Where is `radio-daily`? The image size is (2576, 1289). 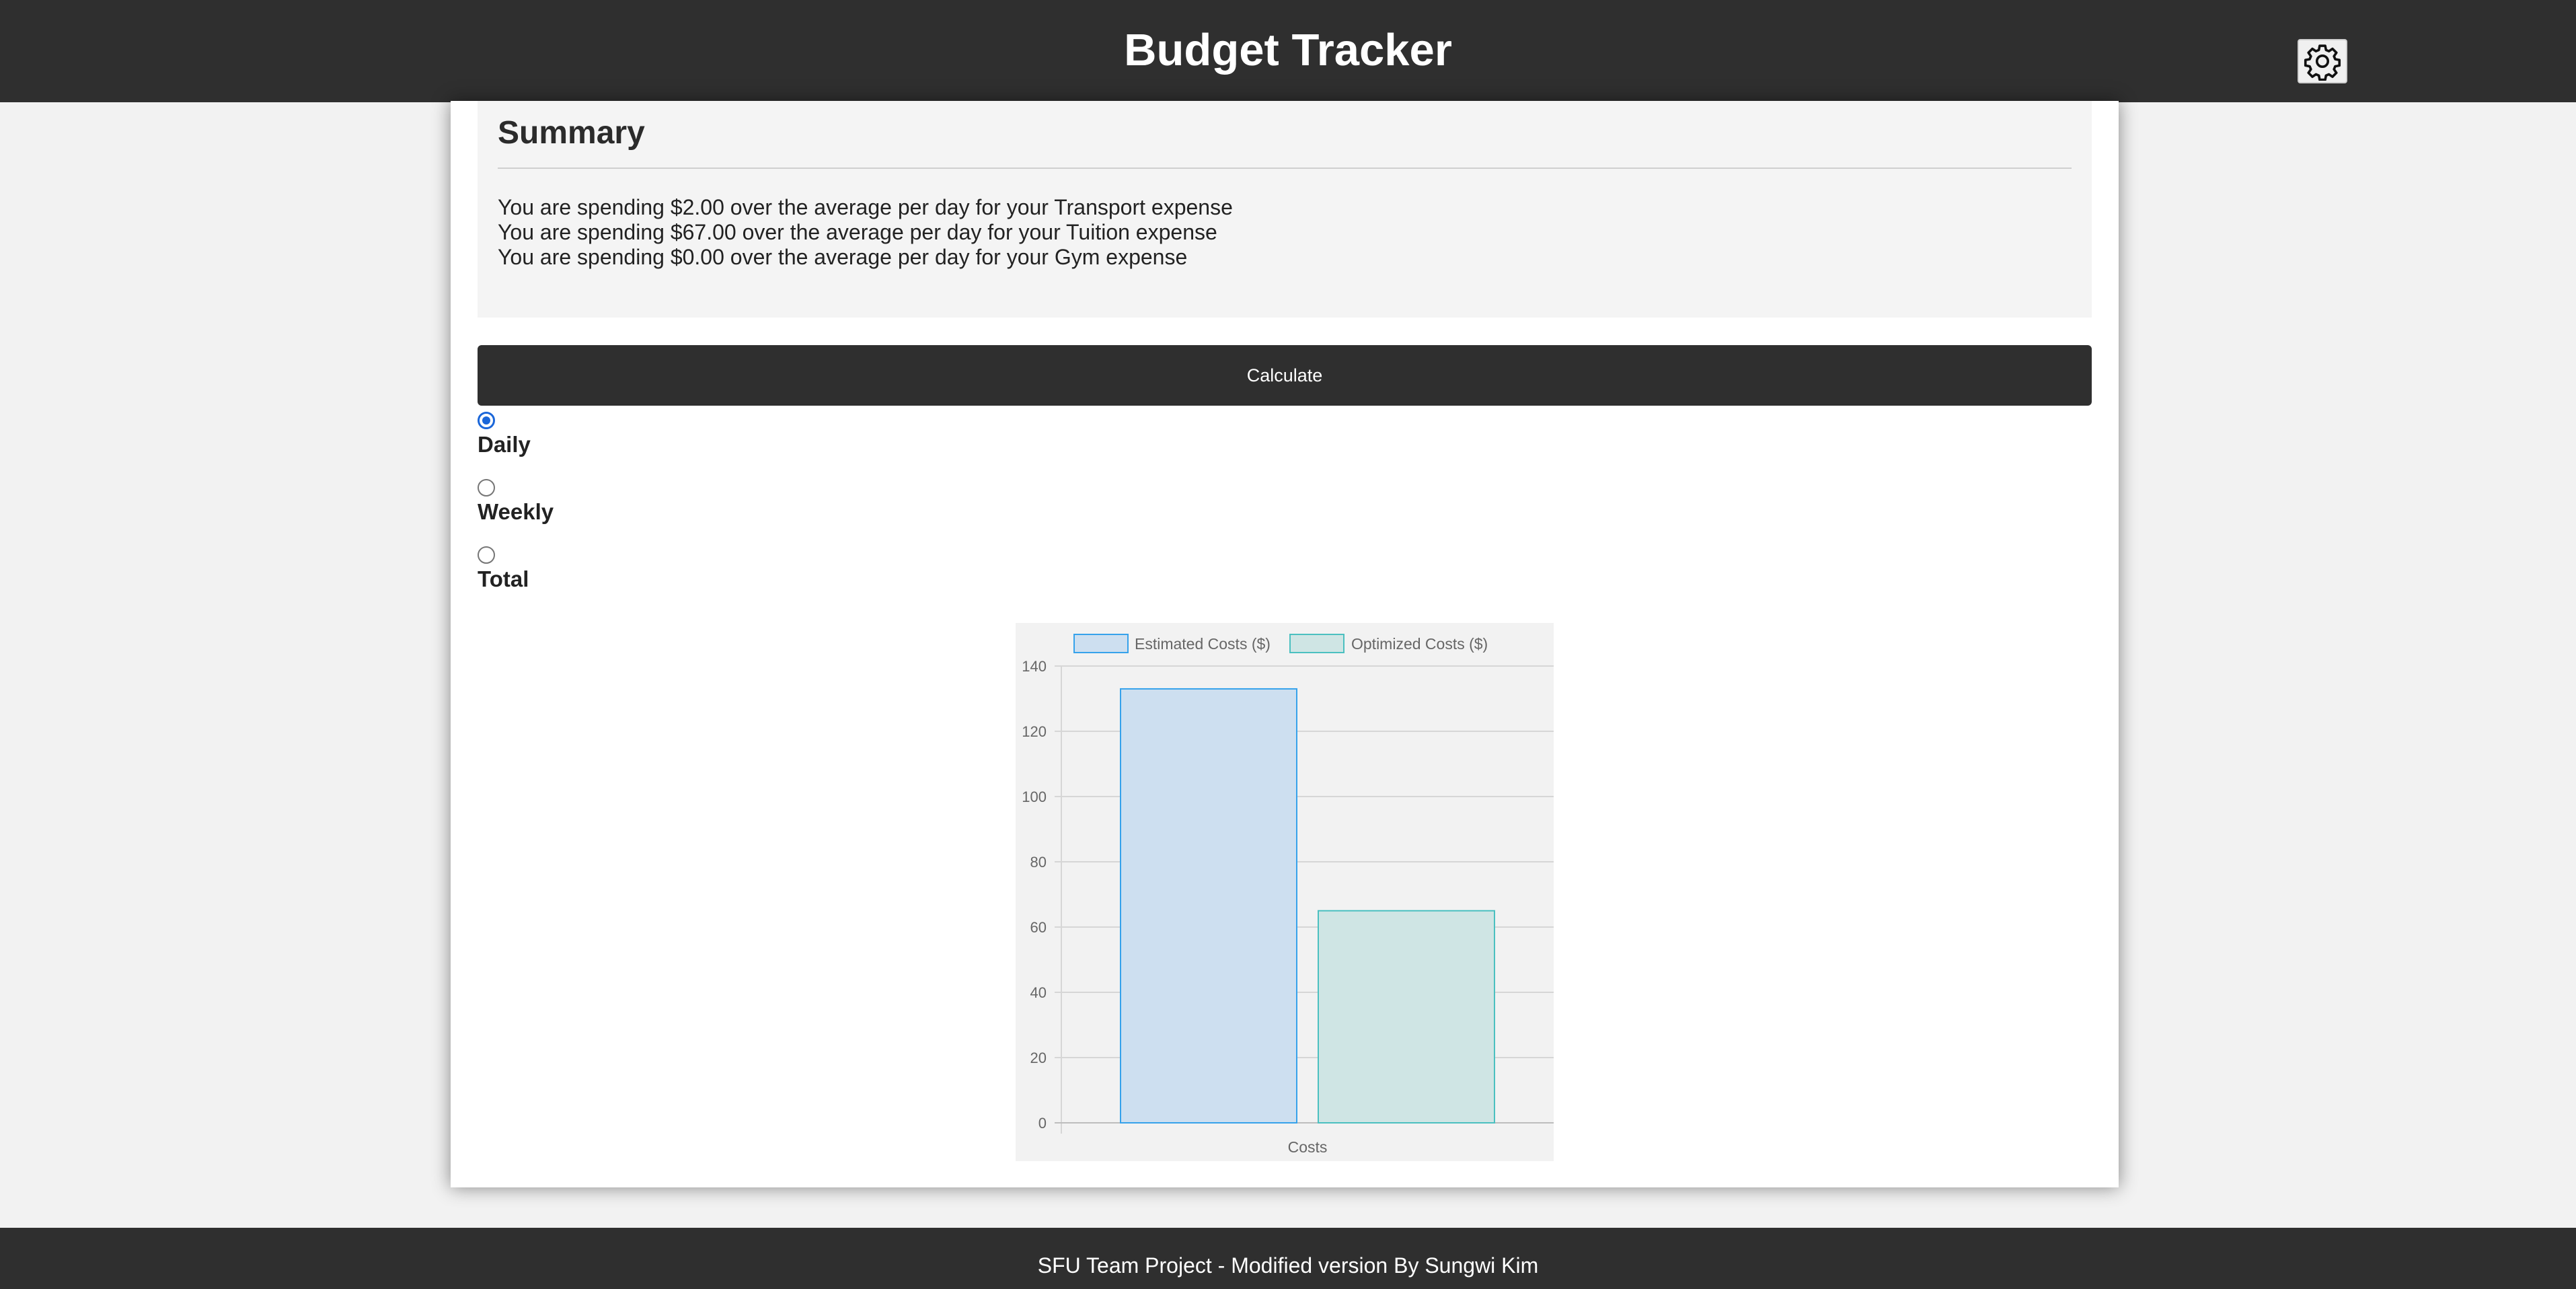
radio-daily is located at coordinates (486, 420).